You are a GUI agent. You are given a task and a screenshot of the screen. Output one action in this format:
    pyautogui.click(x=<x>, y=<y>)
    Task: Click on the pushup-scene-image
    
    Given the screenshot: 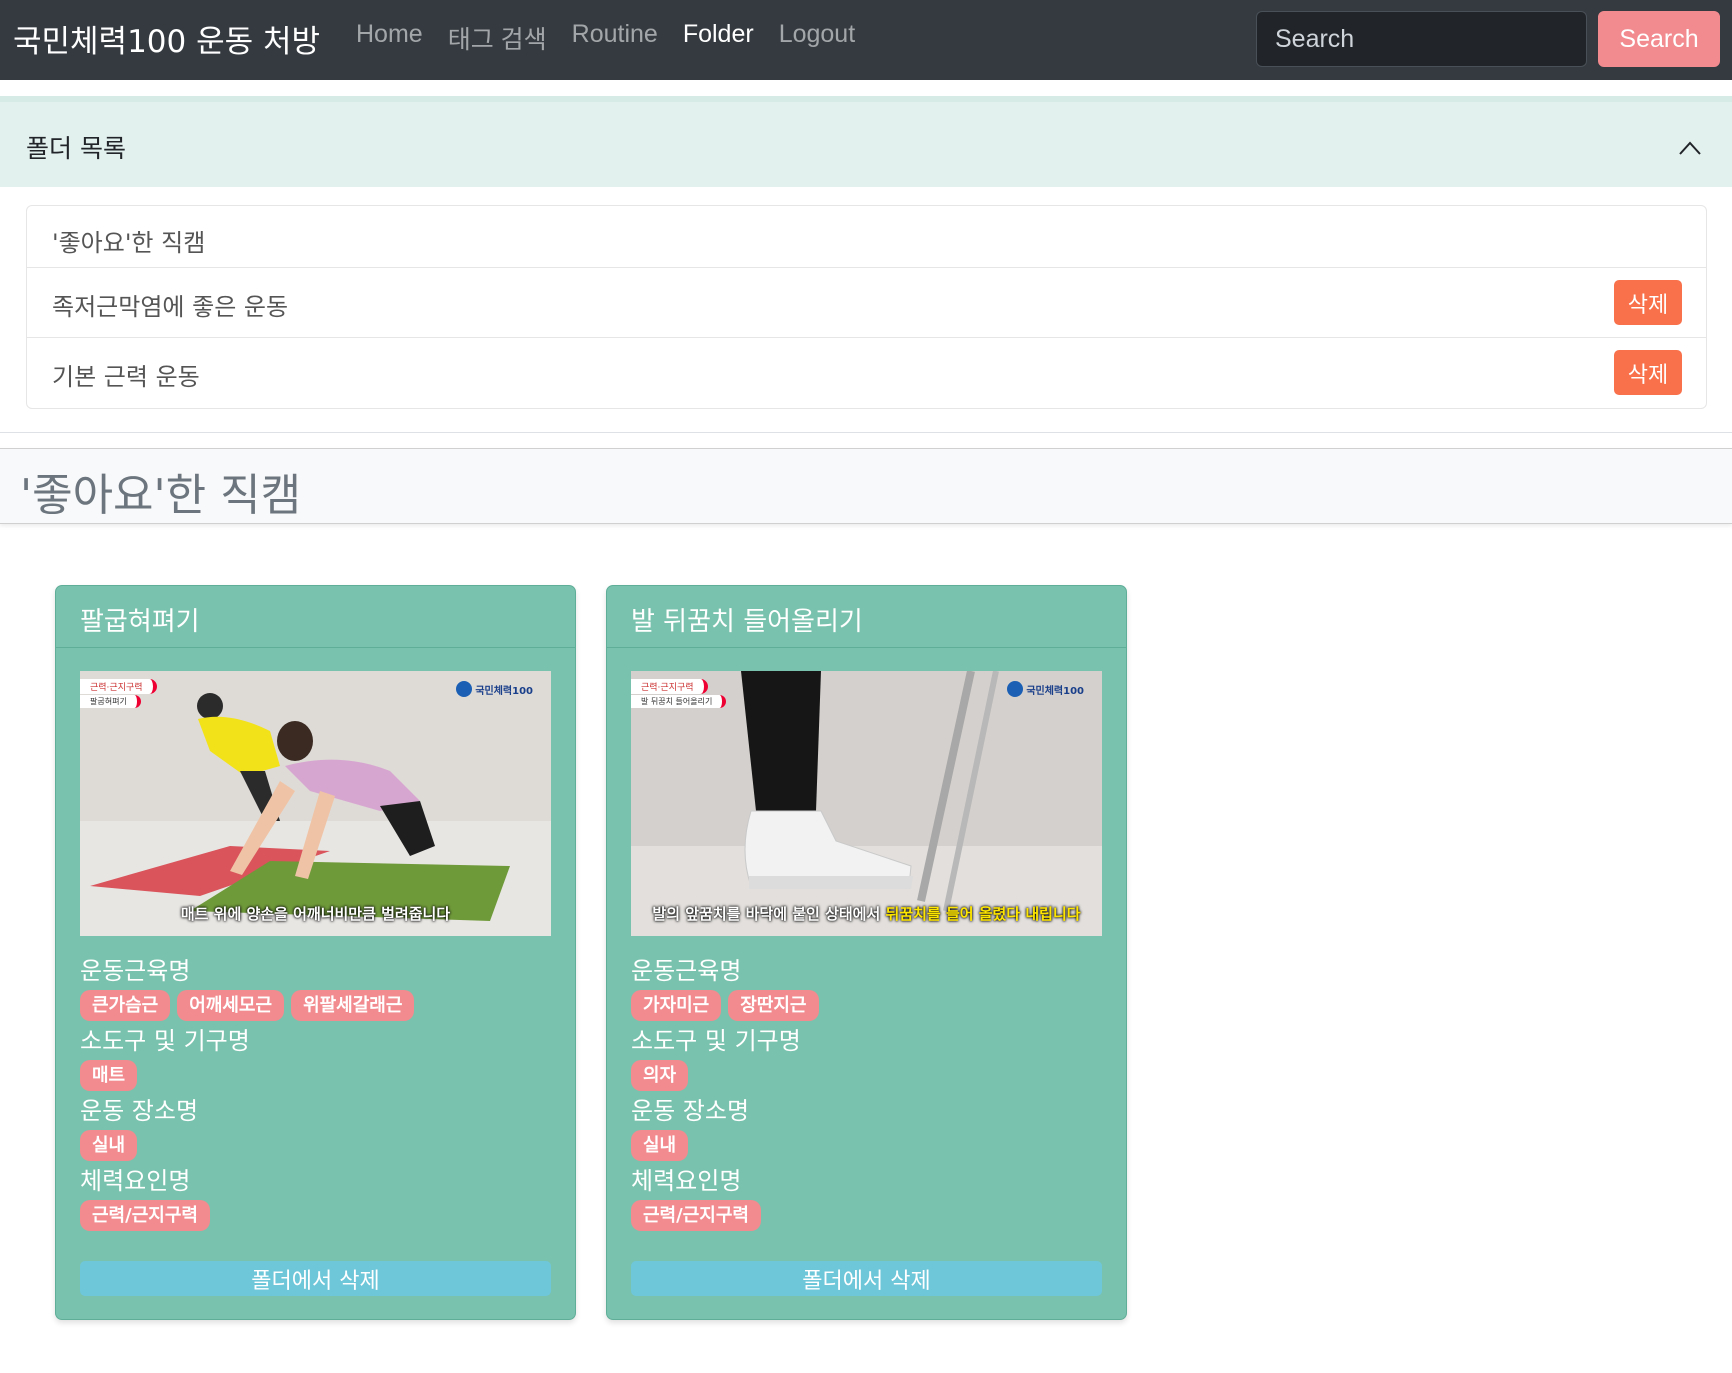 What is the action you would take?
    pyautogui.click(x=315, y=803)
    